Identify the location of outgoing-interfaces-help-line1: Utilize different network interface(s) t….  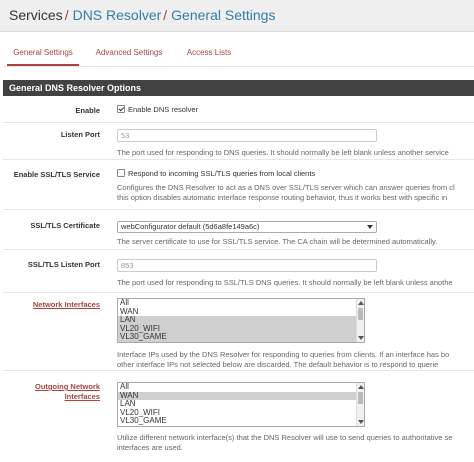
(285, 437).